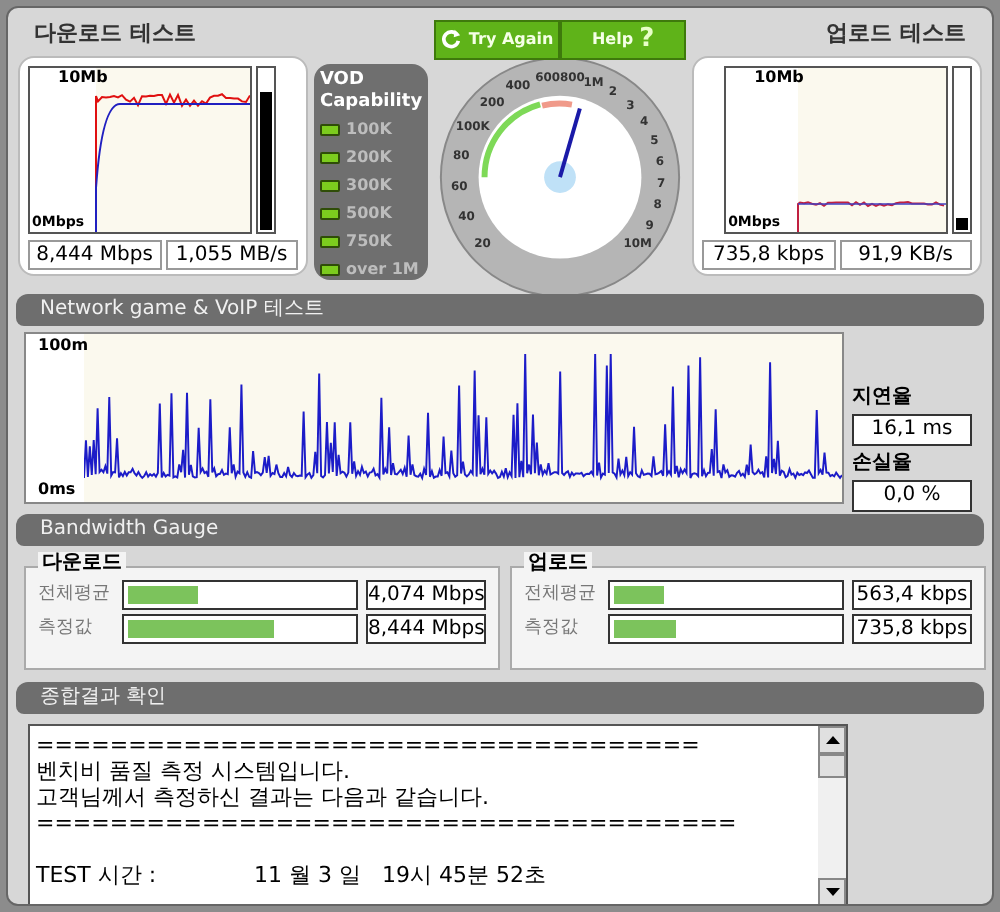 The width and height of the screenshot is (1000, 912). I want to click on vod-label: 750K, so click(369, 242).